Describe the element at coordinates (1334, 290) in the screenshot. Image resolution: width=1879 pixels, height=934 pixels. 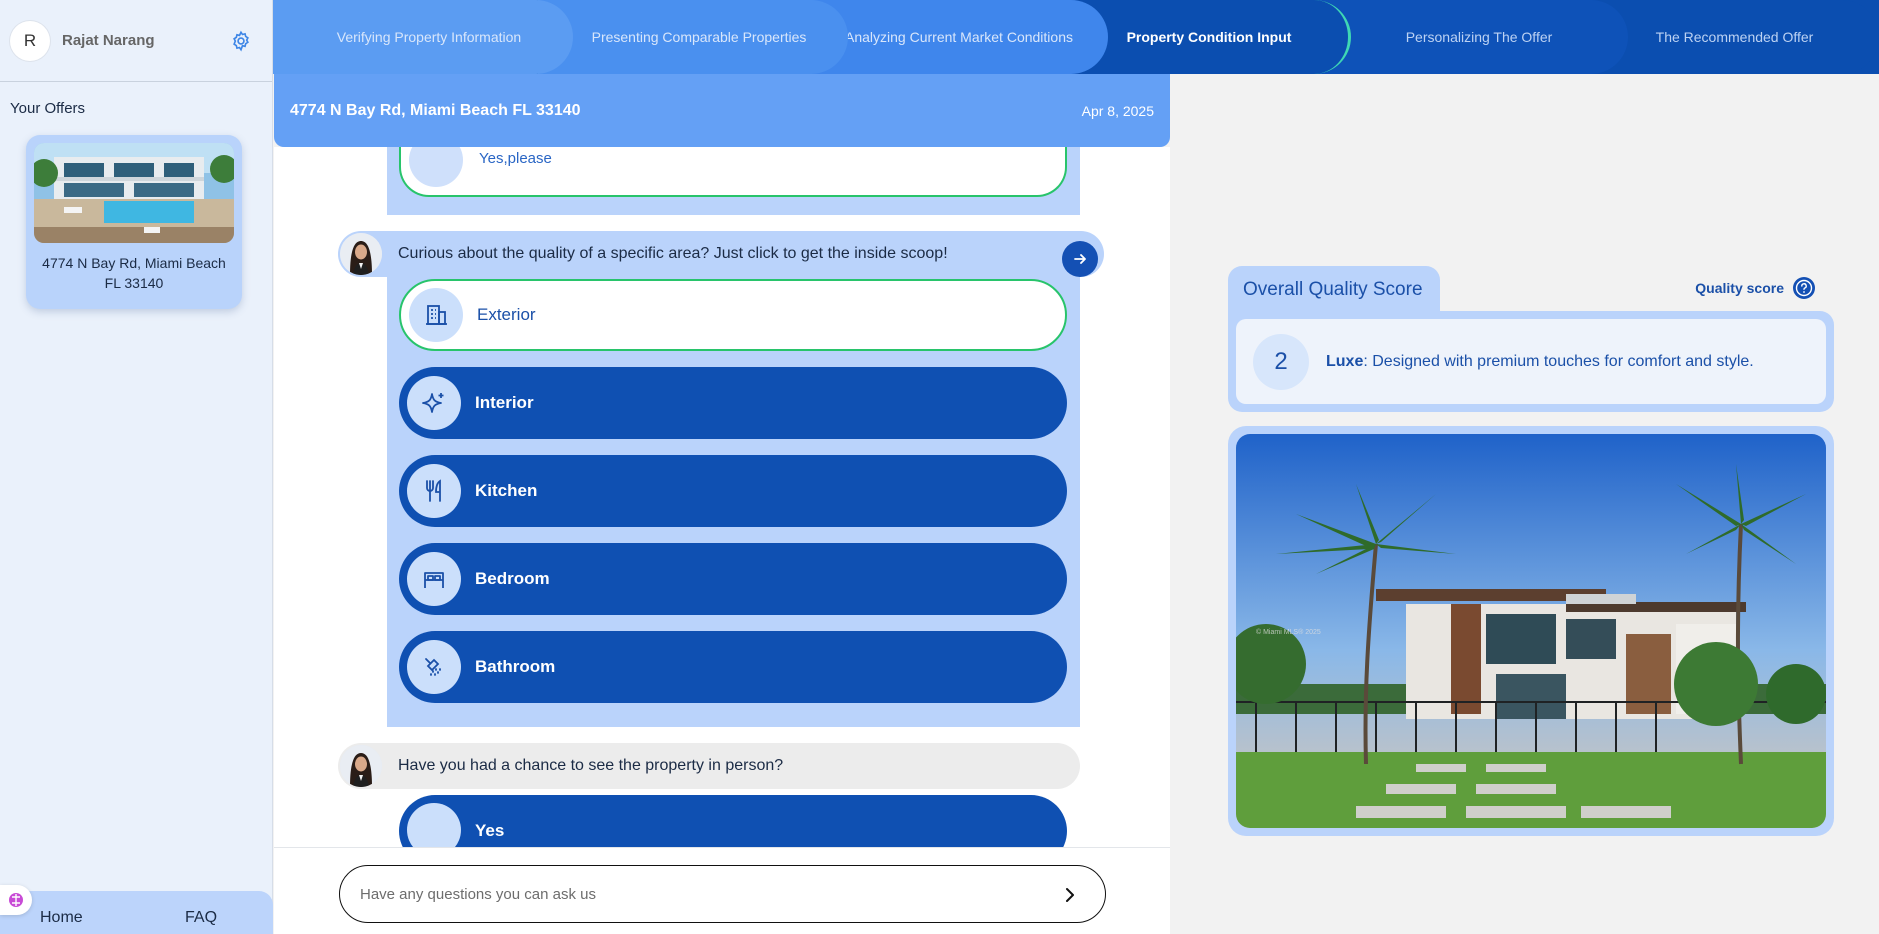
I see `quality-score-title: Overall Quality Score` at that location.